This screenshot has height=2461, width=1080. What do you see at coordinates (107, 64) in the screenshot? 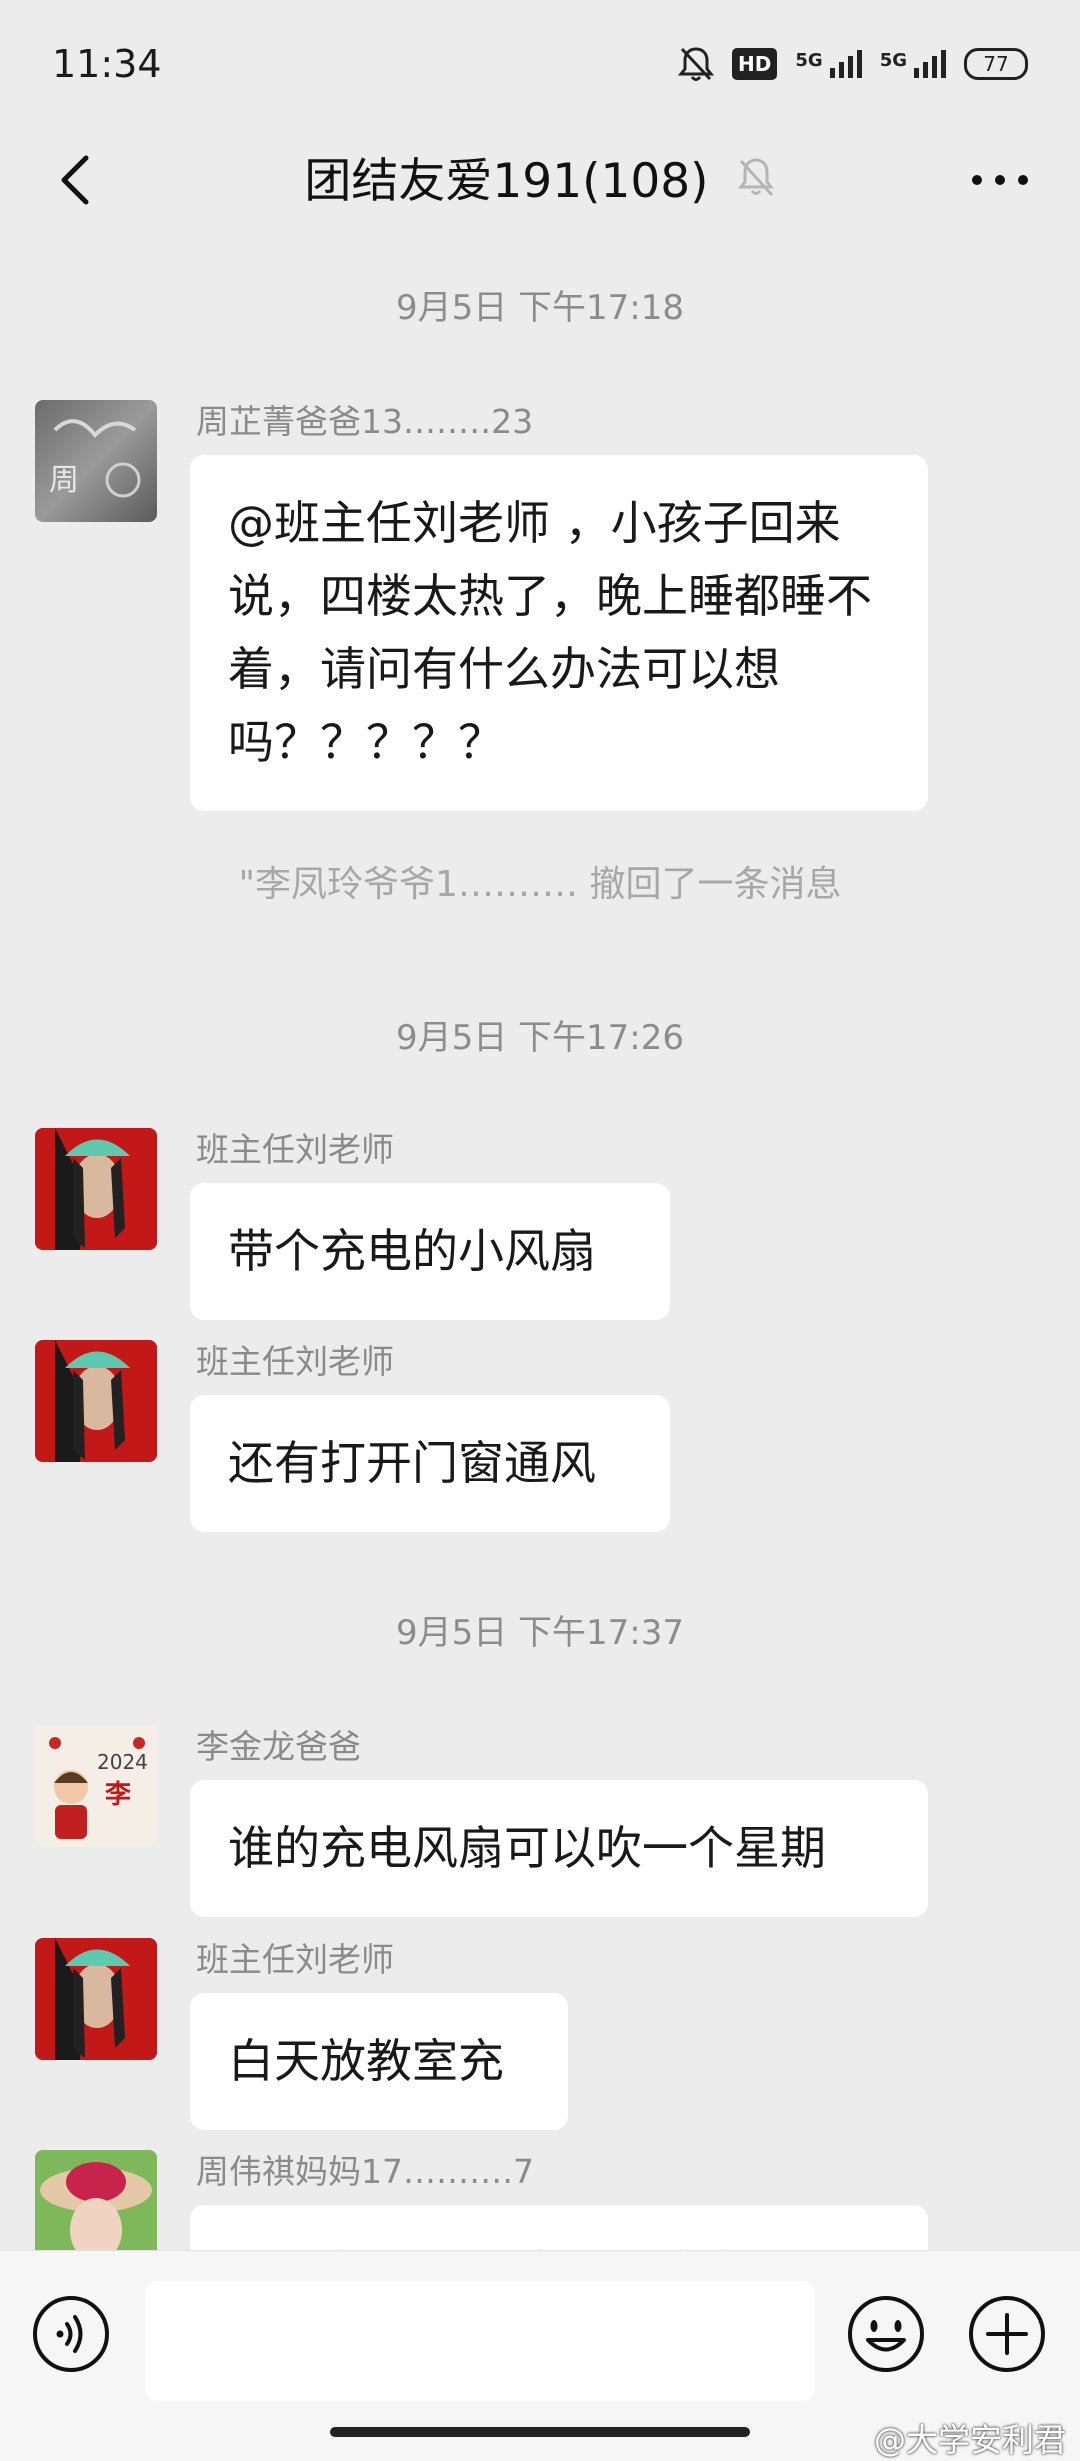
I see `status-time: 11:34` at bounding box center [107, 64].